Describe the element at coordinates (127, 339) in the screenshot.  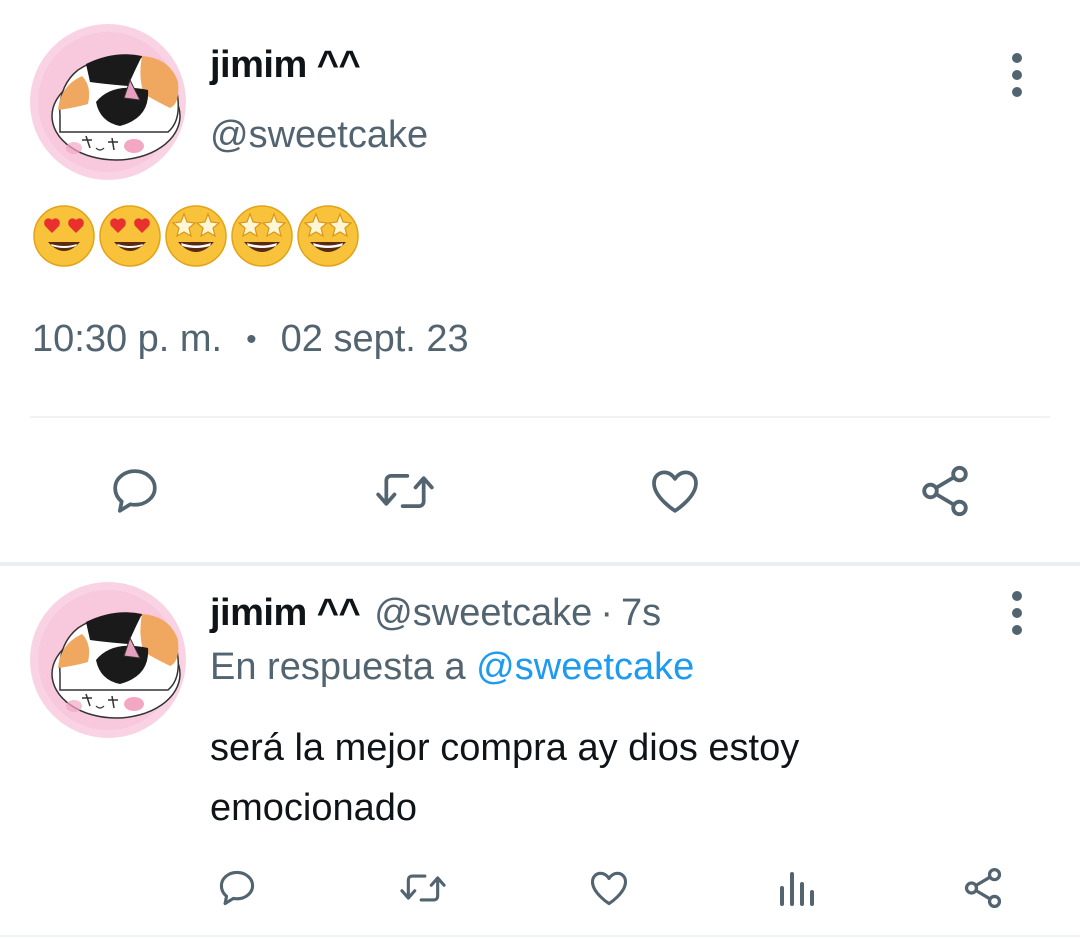
I see `tweet-time: 10:30 p. m.` at that location.